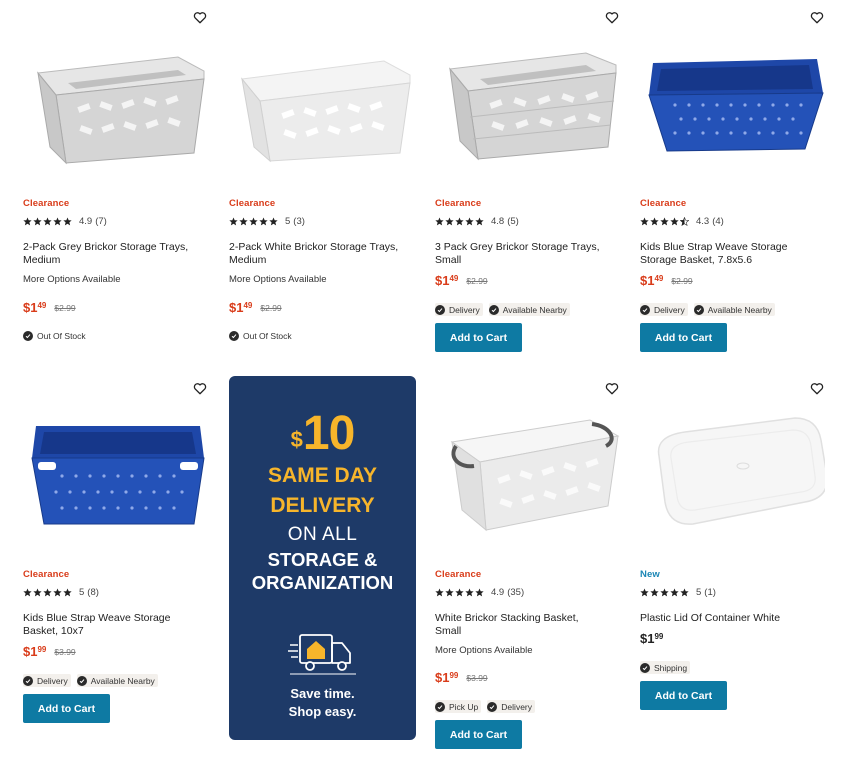 This screenshot has width=844, height=759. I want to click on product-title-line: 2-Pack Grey Brickor Storage Trays,, so click(120, 247).